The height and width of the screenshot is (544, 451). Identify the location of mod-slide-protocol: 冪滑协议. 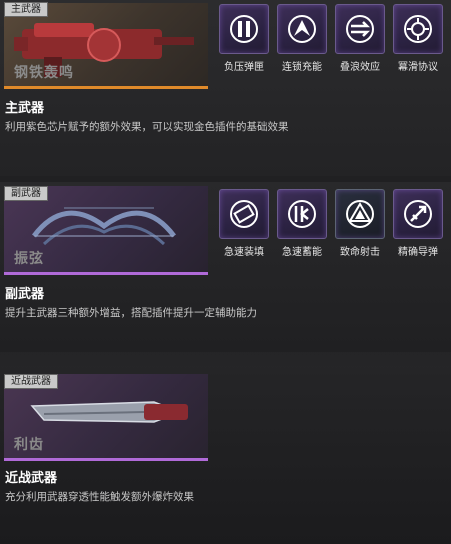
(418, 38).